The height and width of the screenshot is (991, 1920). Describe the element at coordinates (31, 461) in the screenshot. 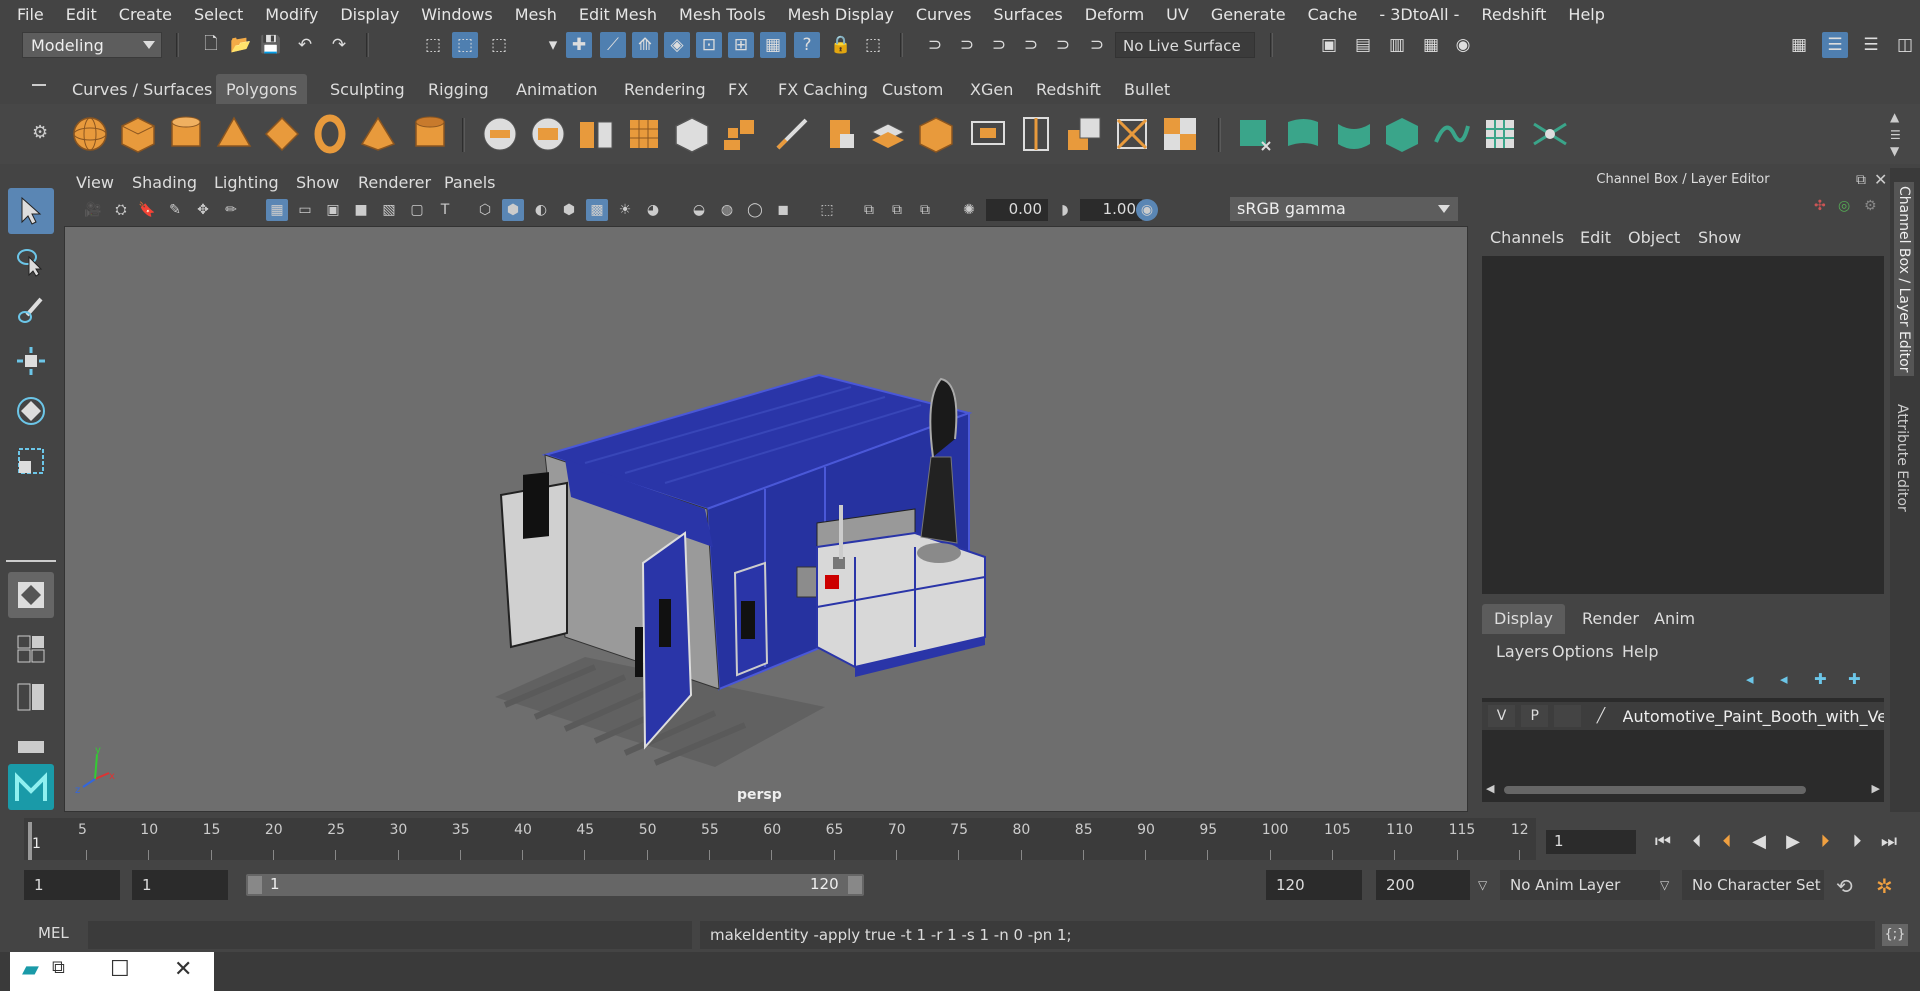

I see `scale-tool` at that location.